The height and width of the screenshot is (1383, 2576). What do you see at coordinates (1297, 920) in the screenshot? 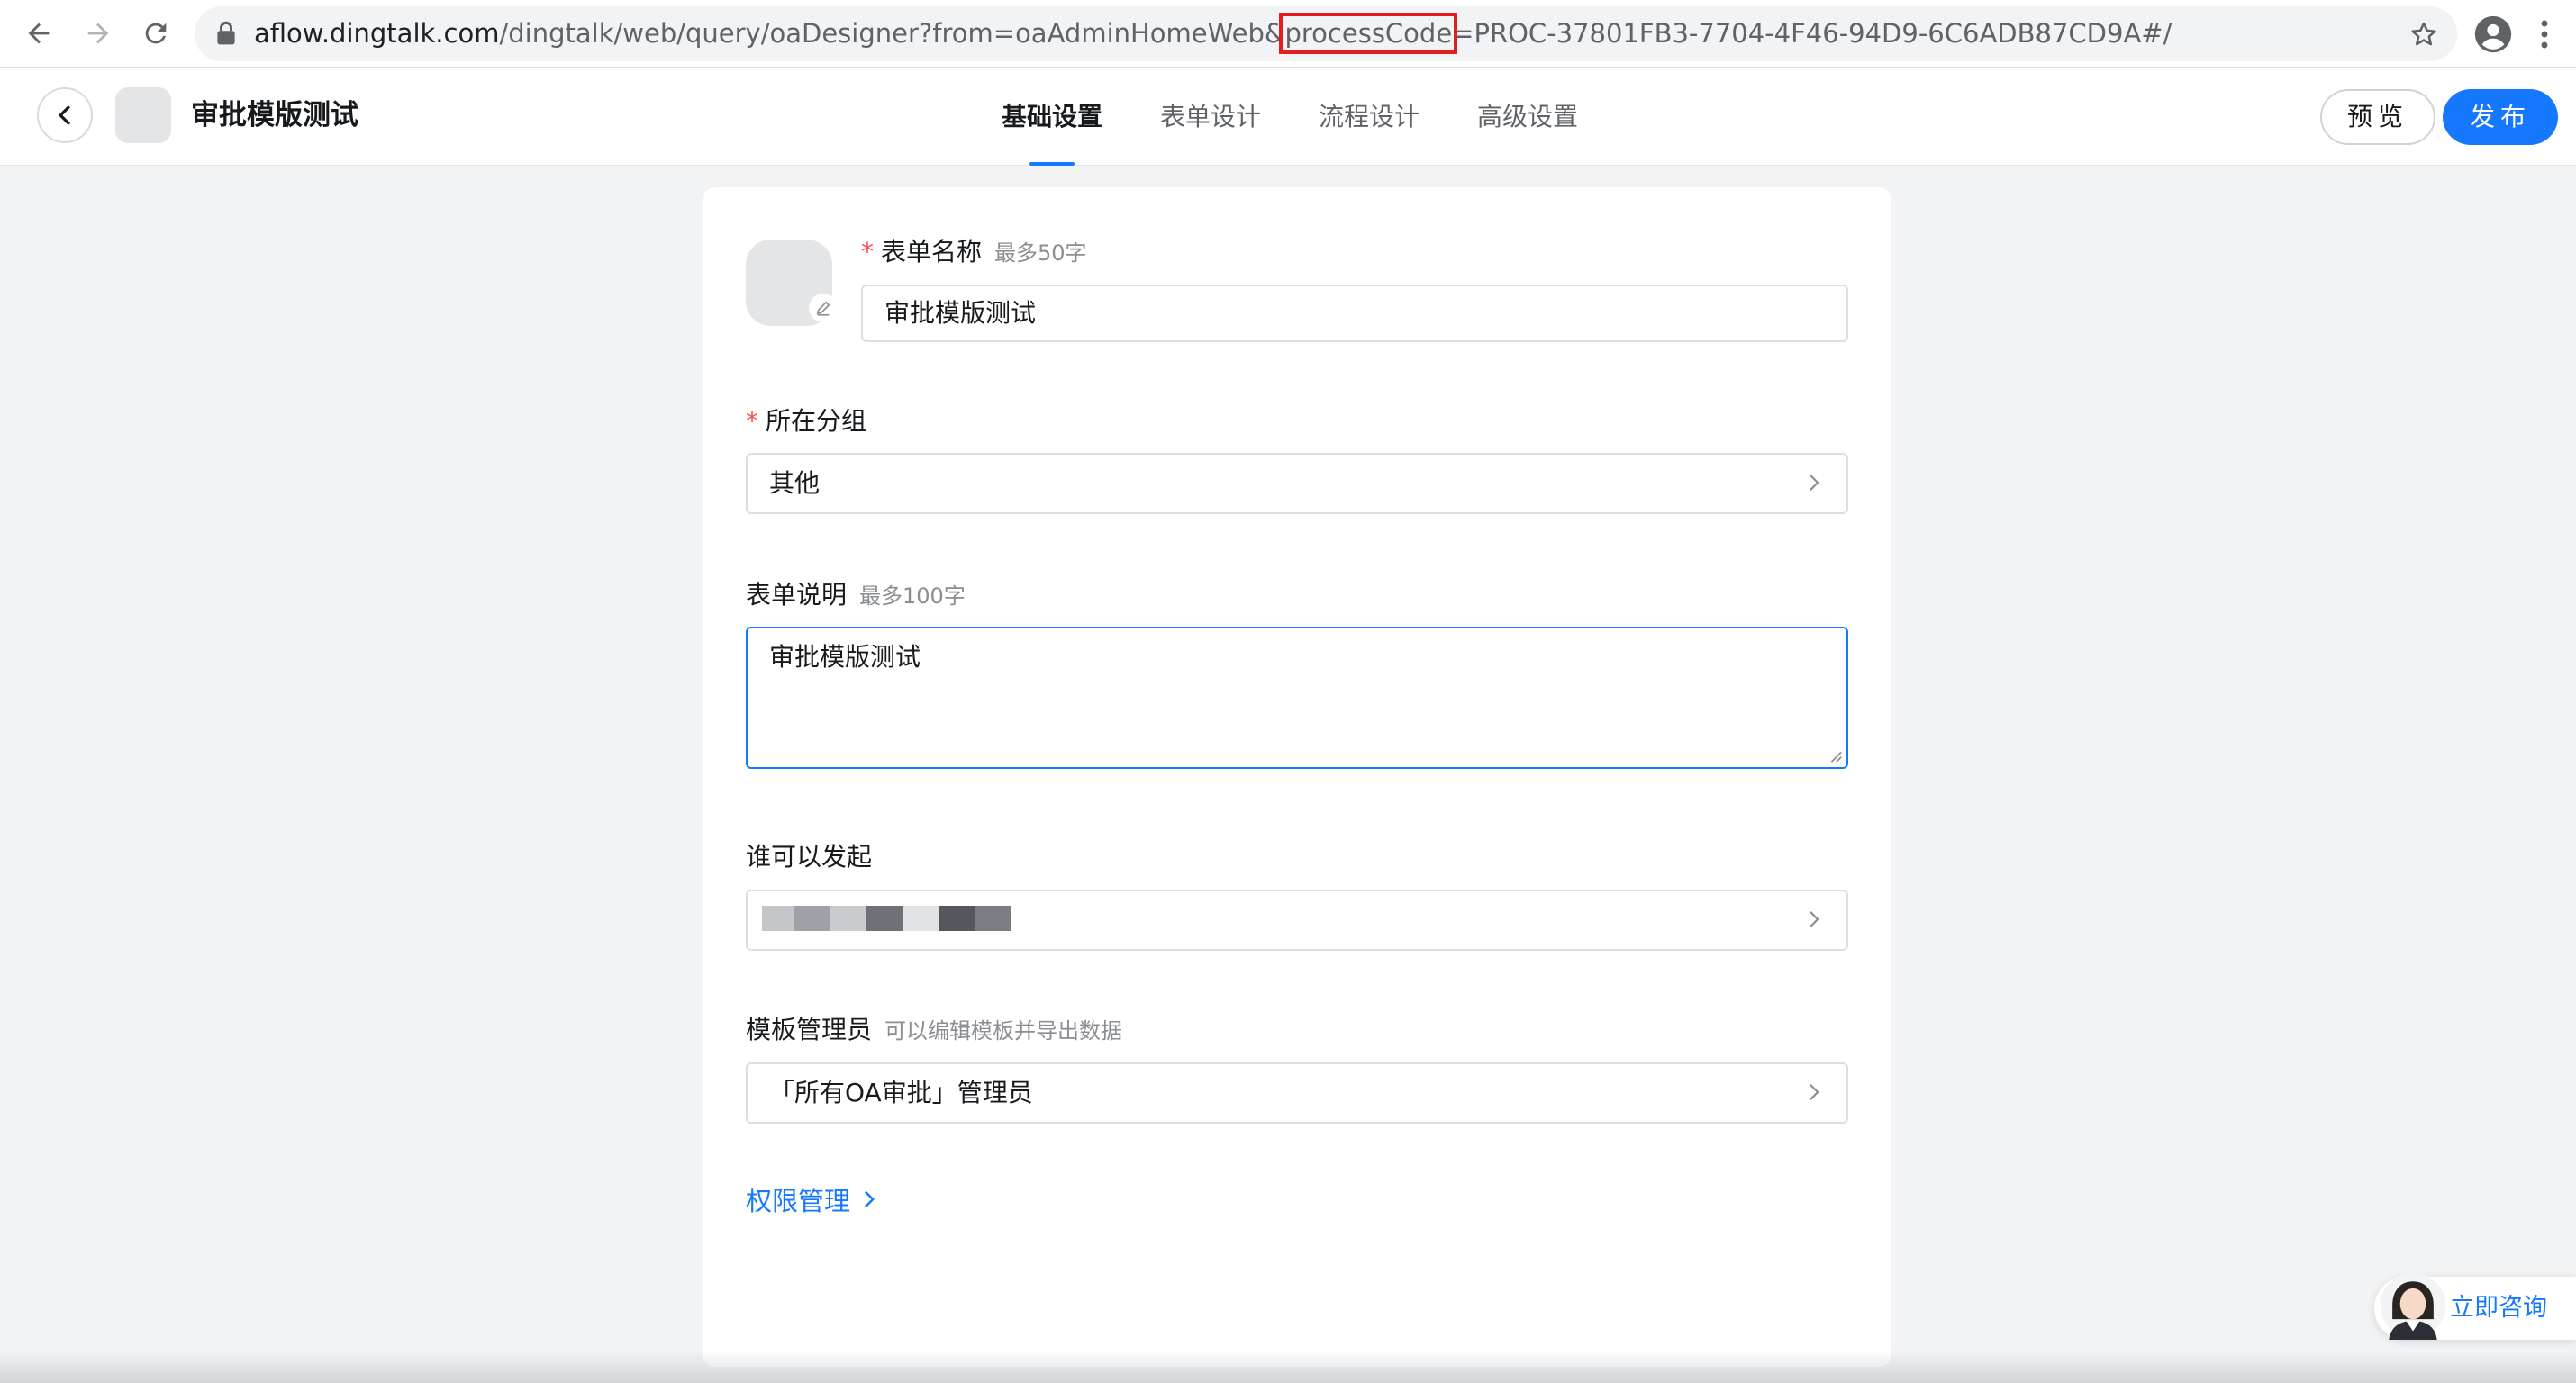
I see `initiator-select` at bounding box center [1297, 920].